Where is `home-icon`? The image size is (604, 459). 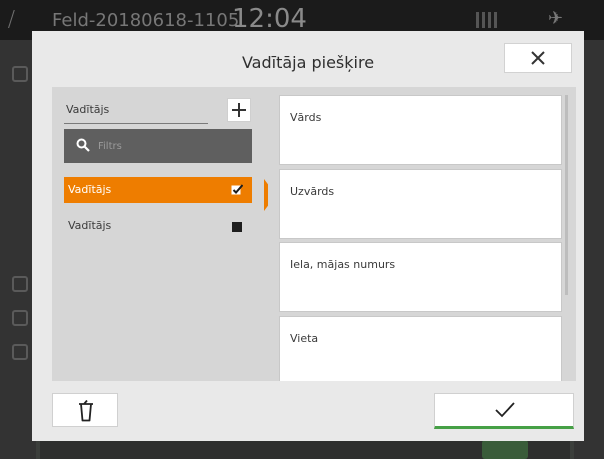
home-icon is located at coordinates (20, 284).